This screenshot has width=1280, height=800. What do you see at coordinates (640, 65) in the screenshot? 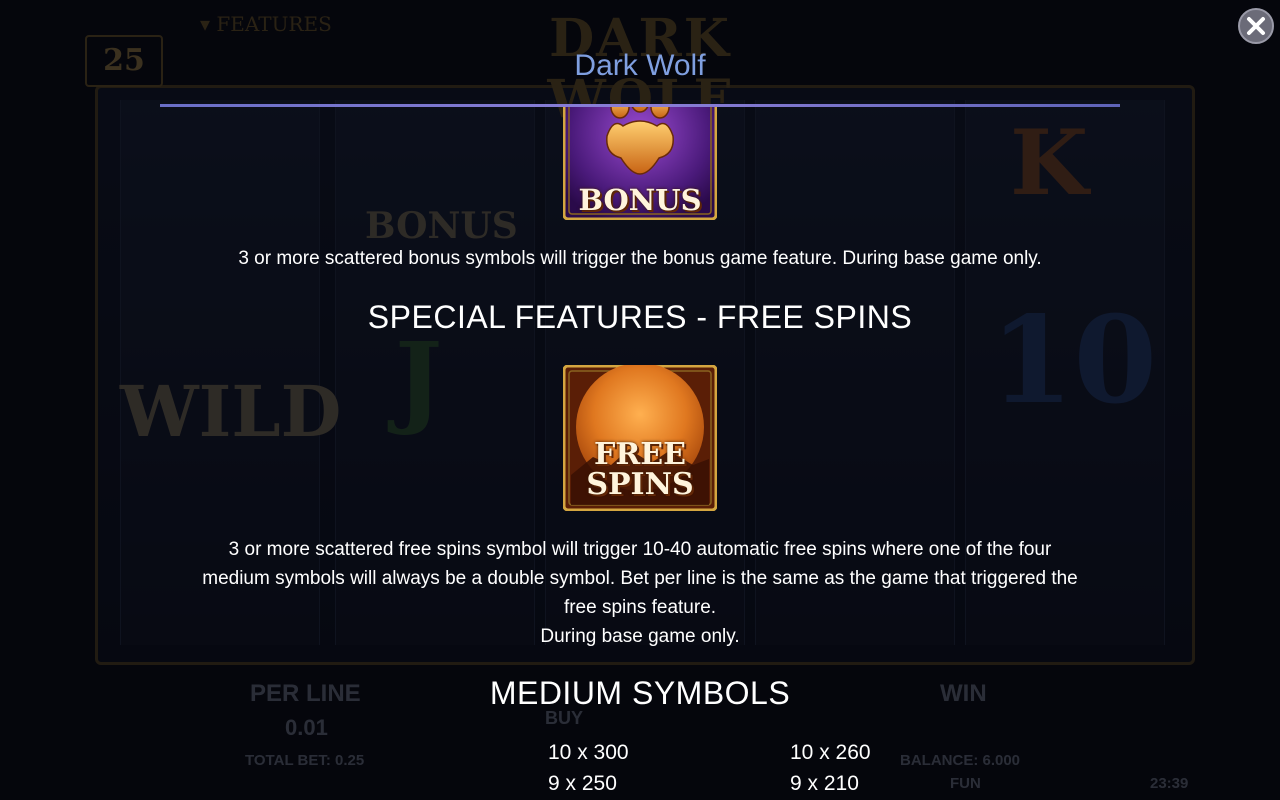
I see `panel-title: Dark Wolf` at bounding box center [640, 65].